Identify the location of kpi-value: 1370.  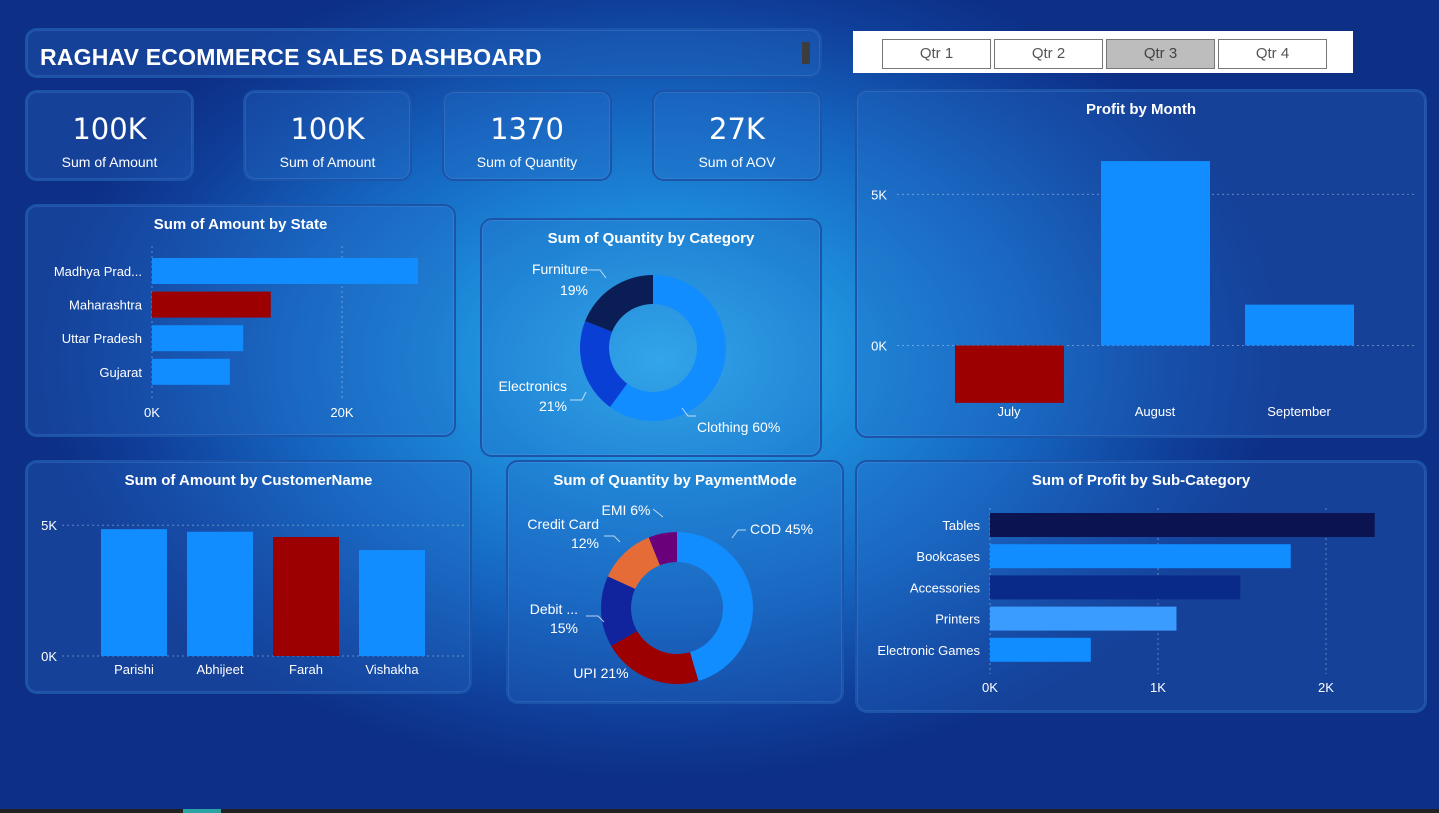
(527, 129).